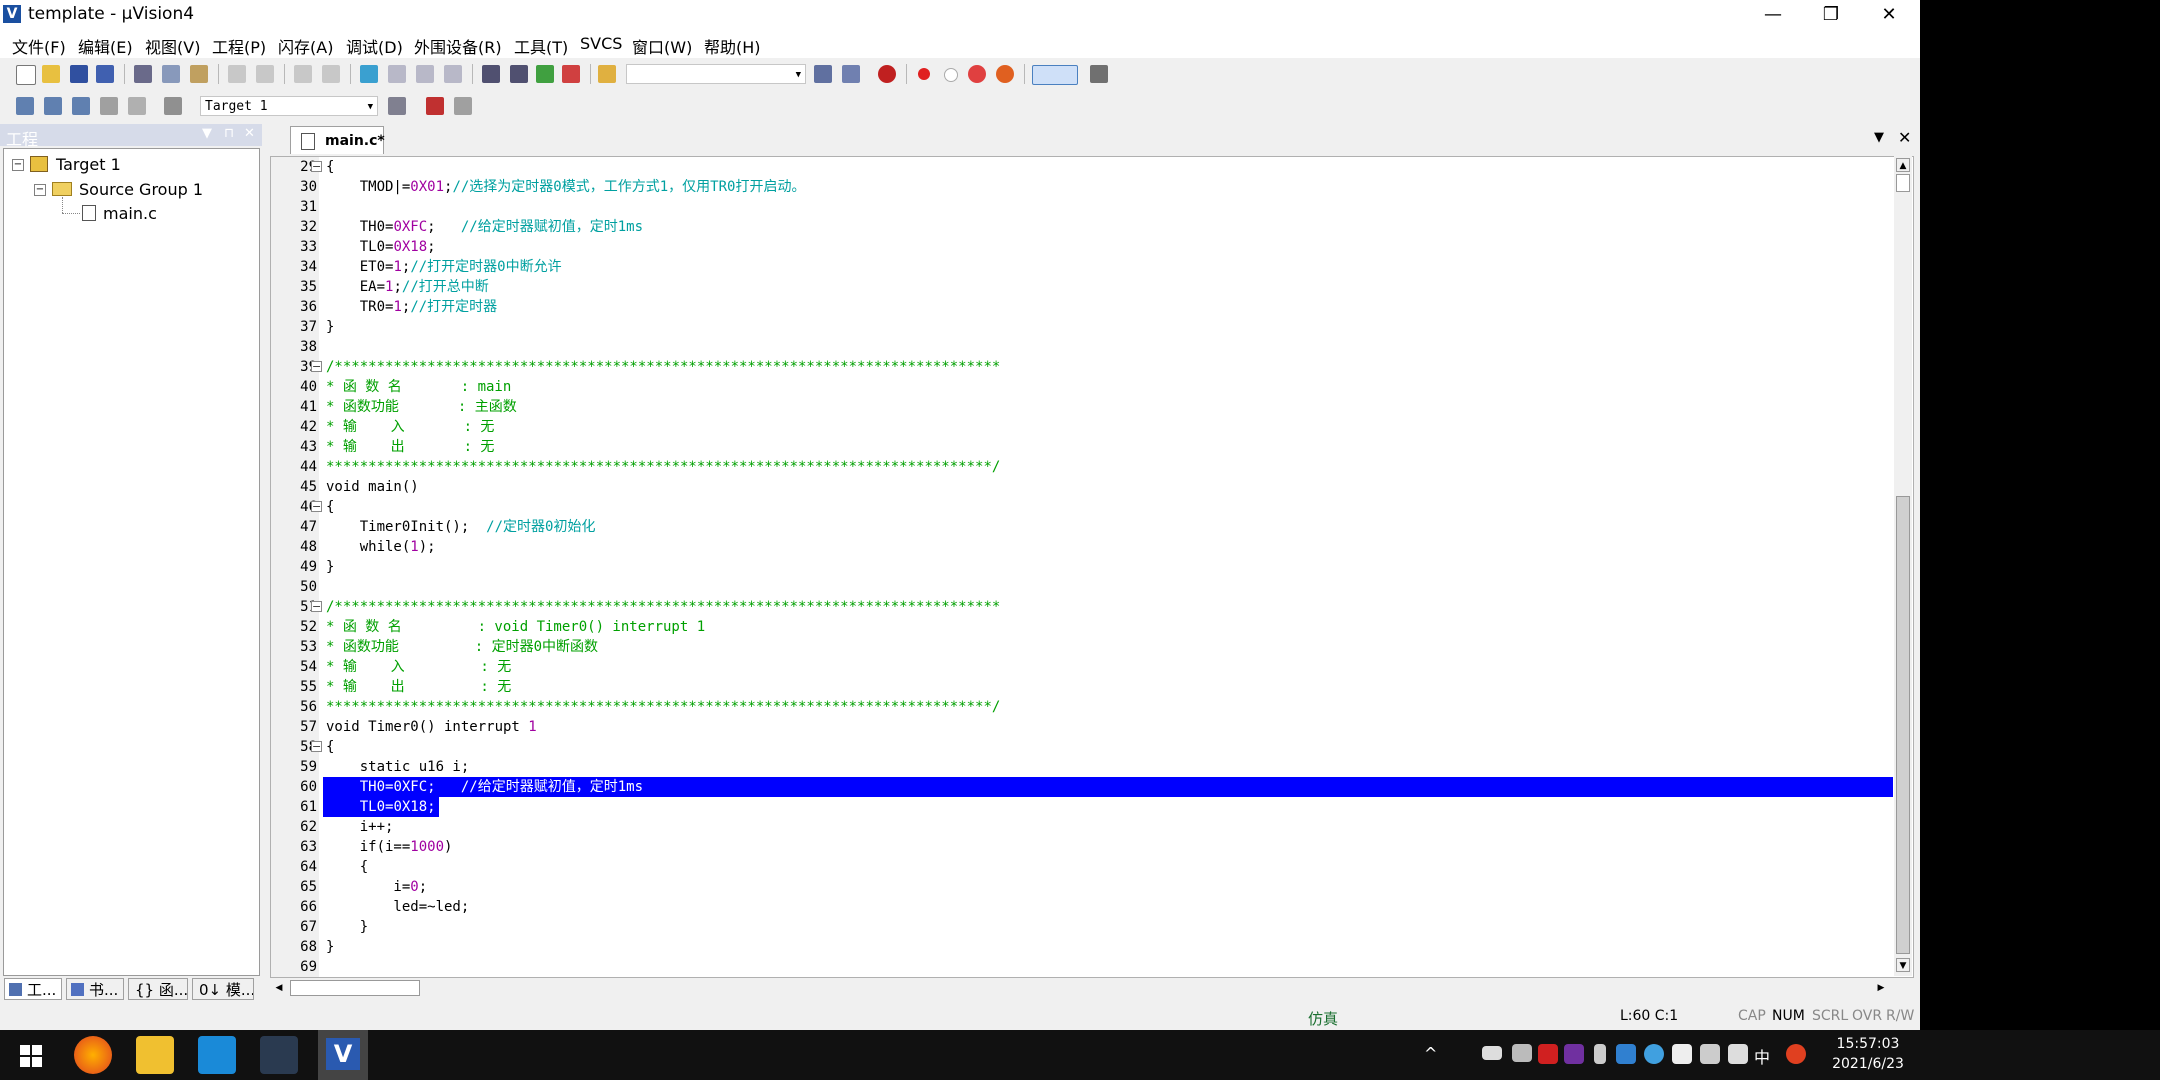  Describe the element at coordinates (435, 106) in the screenshot. I see `manage-components-icon` at that location.